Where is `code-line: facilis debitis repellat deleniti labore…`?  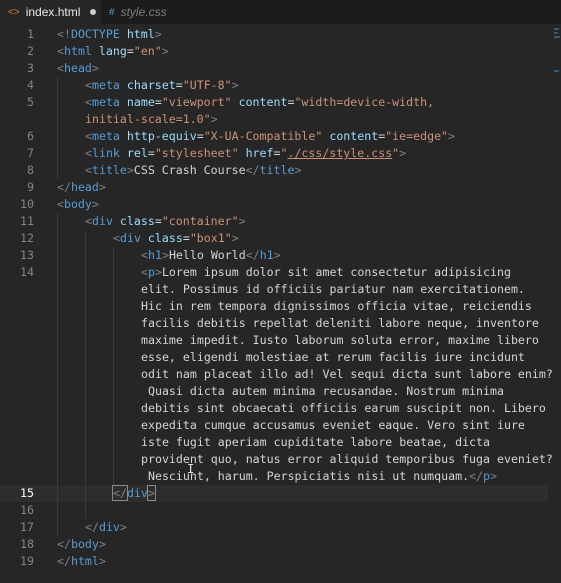
code-line: facilis debitis repellat deleniti labore… is located at coordinates (274, 323).